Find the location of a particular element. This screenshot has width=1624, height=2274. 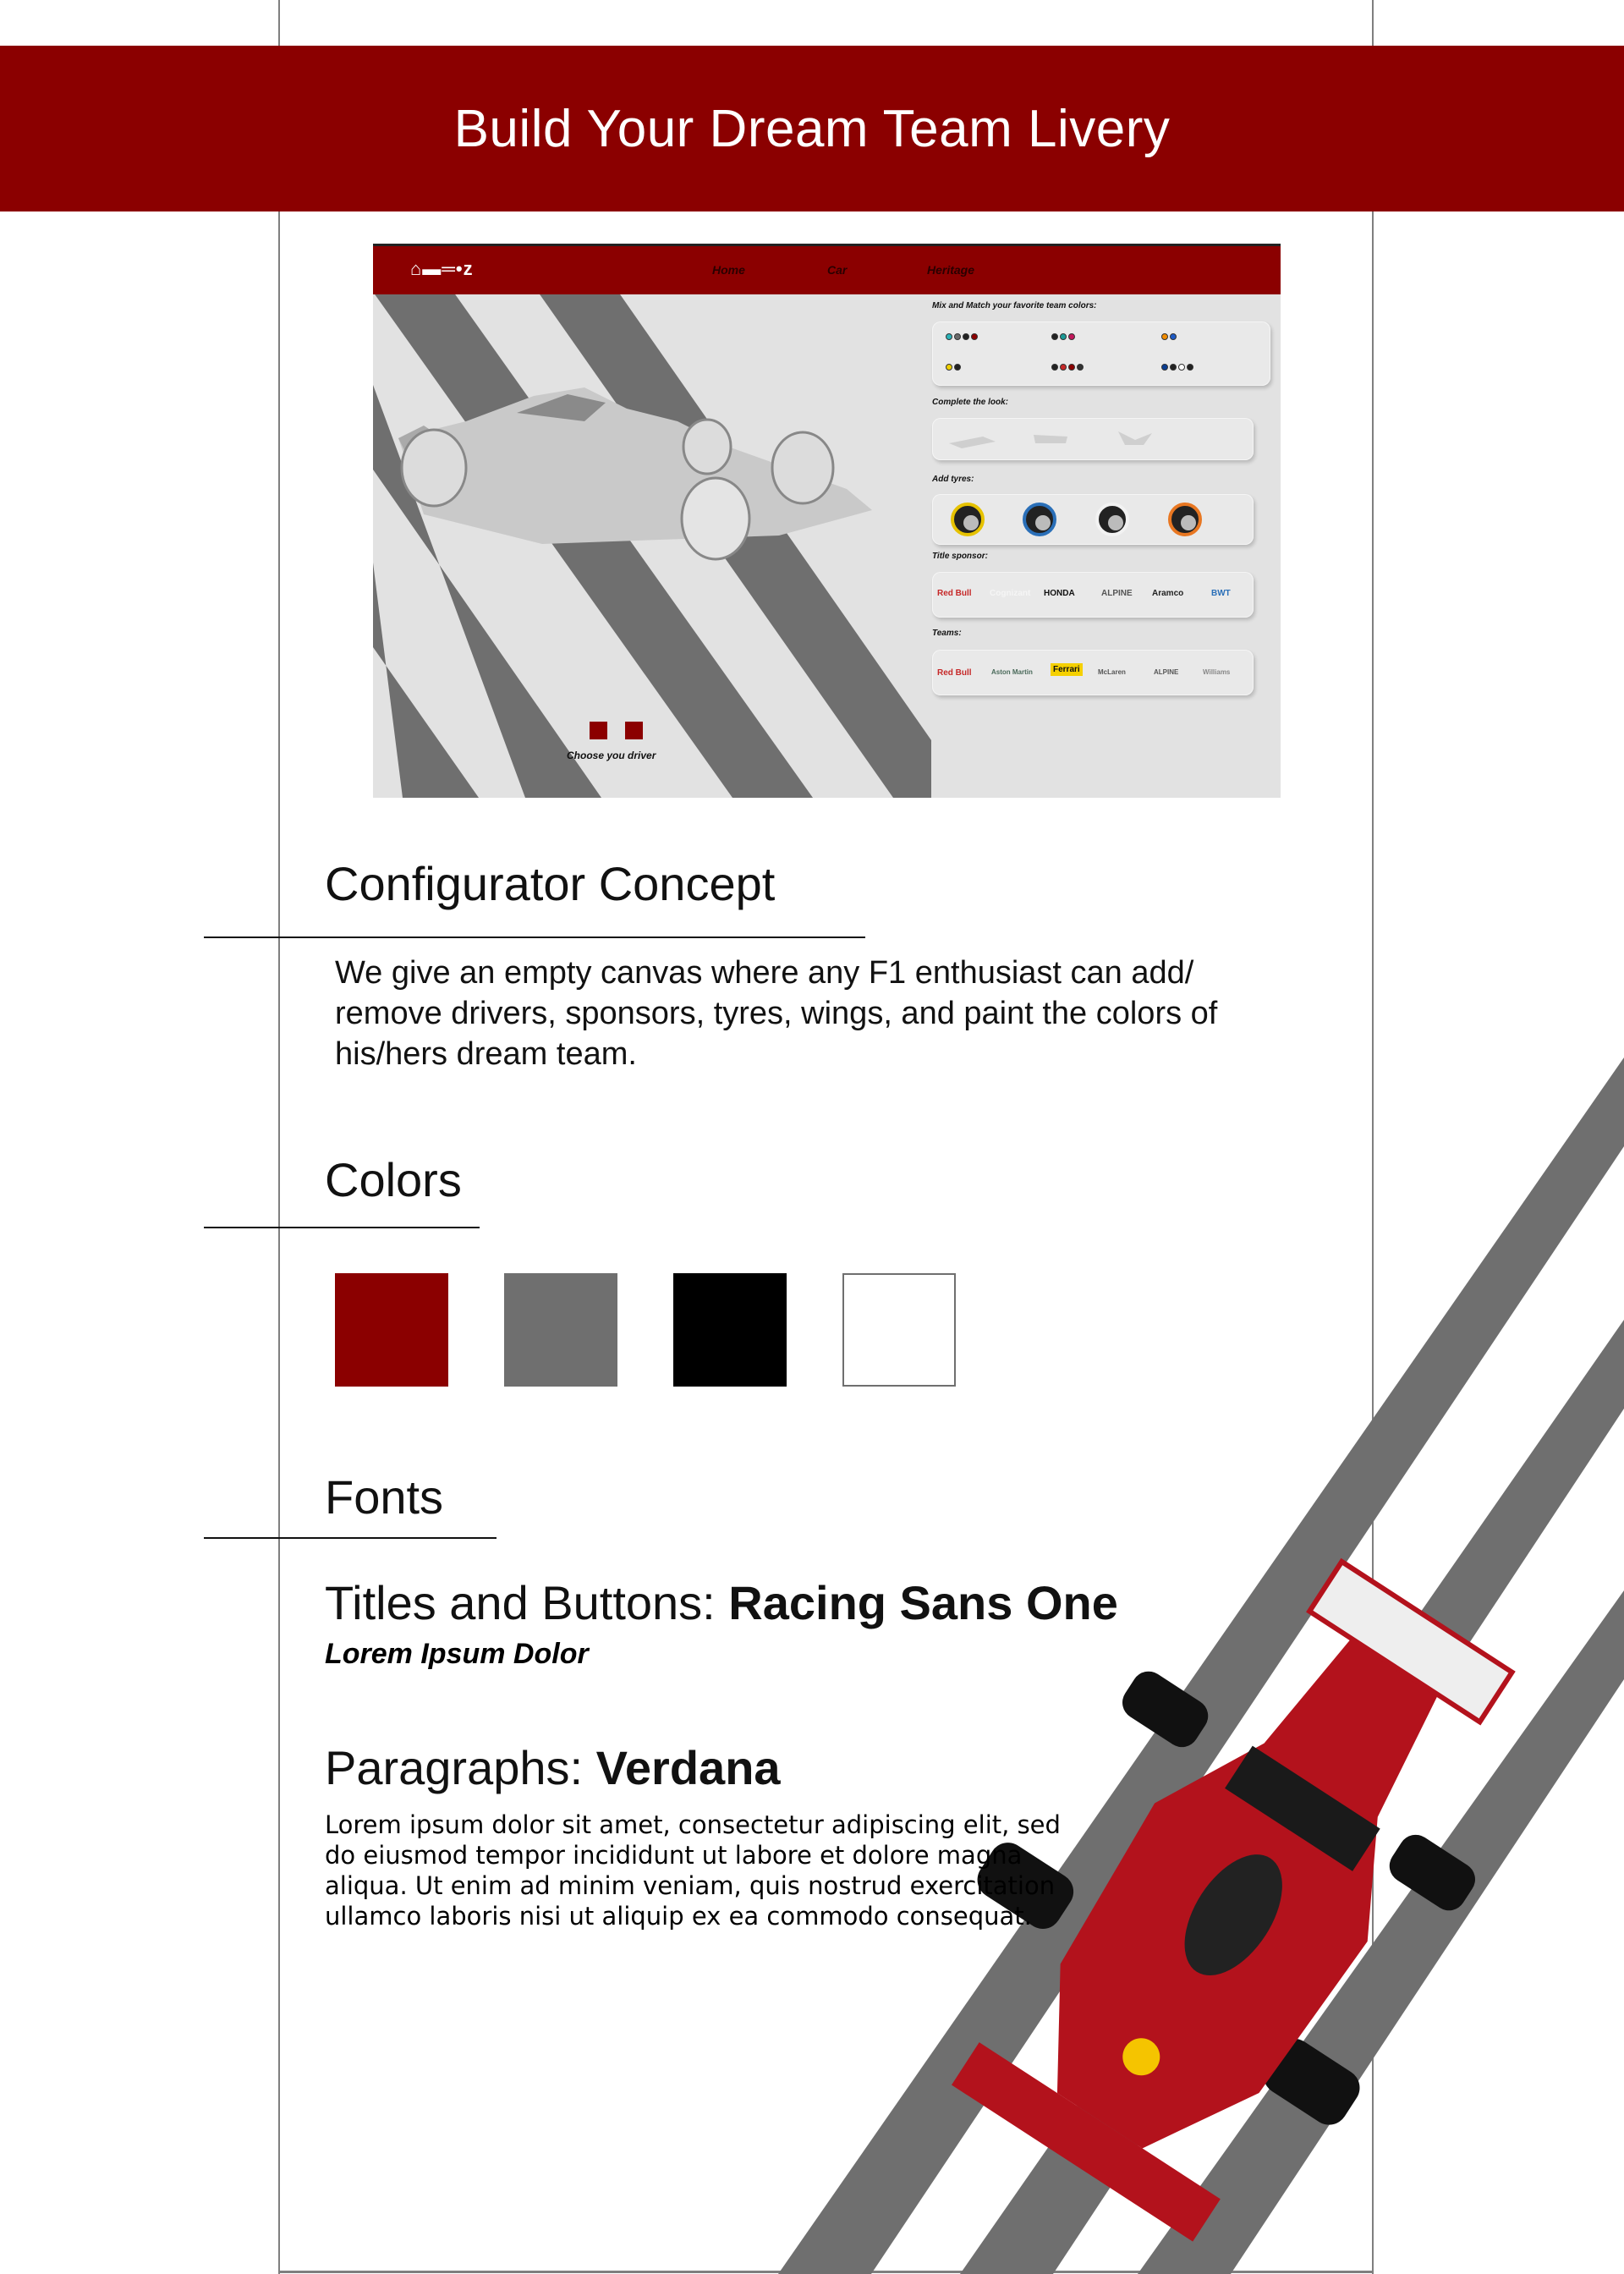

tyre-wet-blue is located at coordinates (1040, 520).